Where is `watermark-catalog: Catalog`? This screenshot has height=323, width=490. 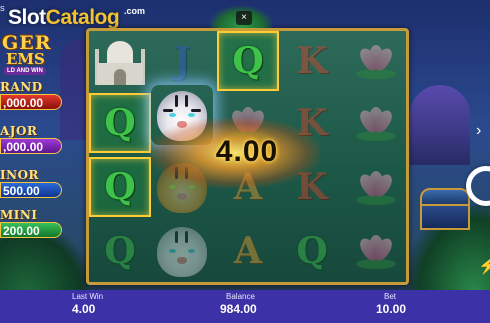
watermark-catalog: Catalog is located at coordinates (82, 17).